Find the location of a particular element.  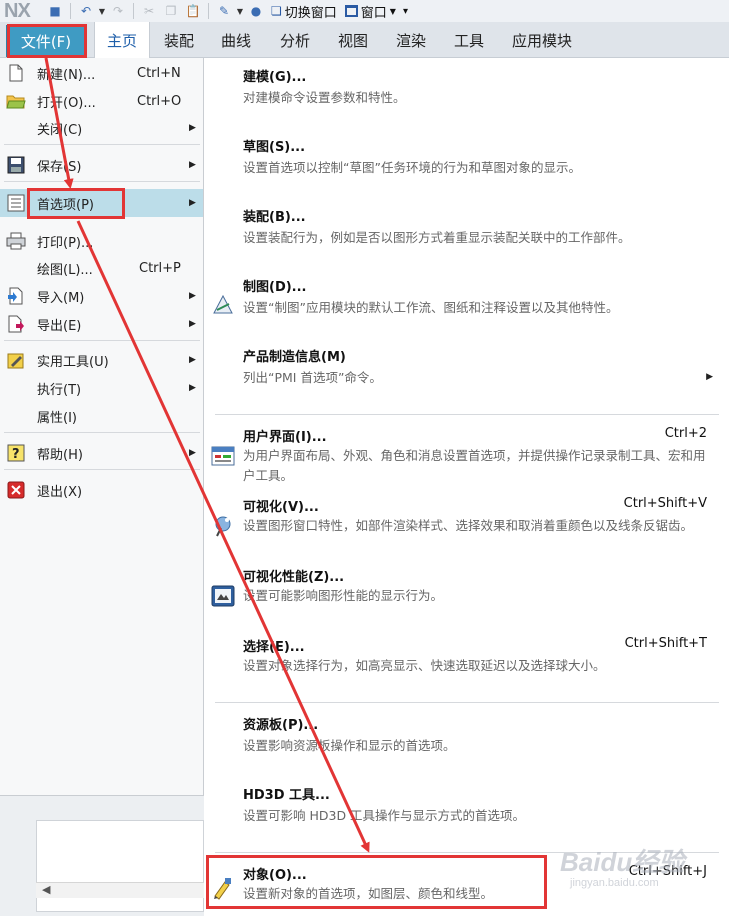

tab-home: 主页 is located at coordinates (122, 40).